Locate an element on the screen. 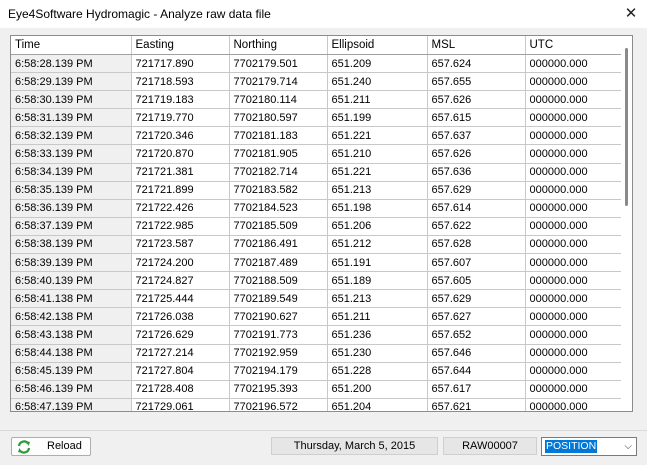  cell-ellipsoid: 651.210 is located at coordinates (377, 154).